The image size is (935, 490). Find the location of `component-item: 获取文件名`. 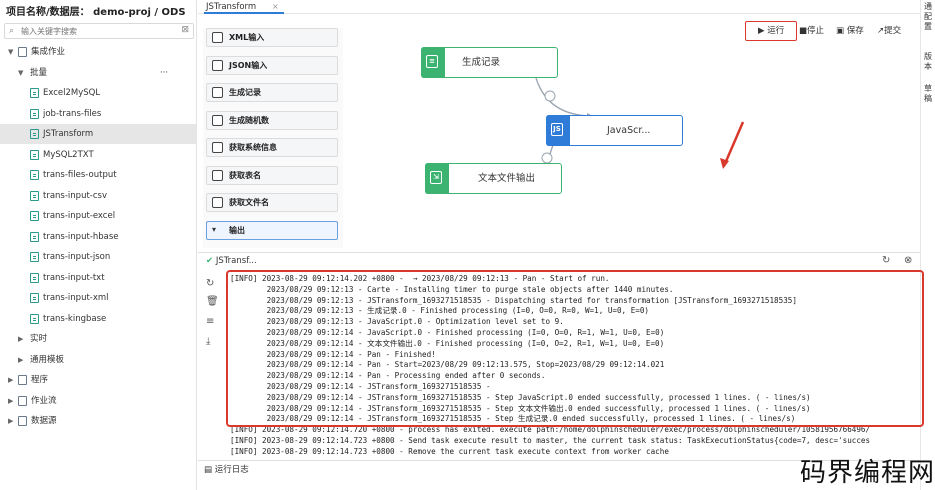

component-item: 获取文件名 is located at coordinates (272, 202).